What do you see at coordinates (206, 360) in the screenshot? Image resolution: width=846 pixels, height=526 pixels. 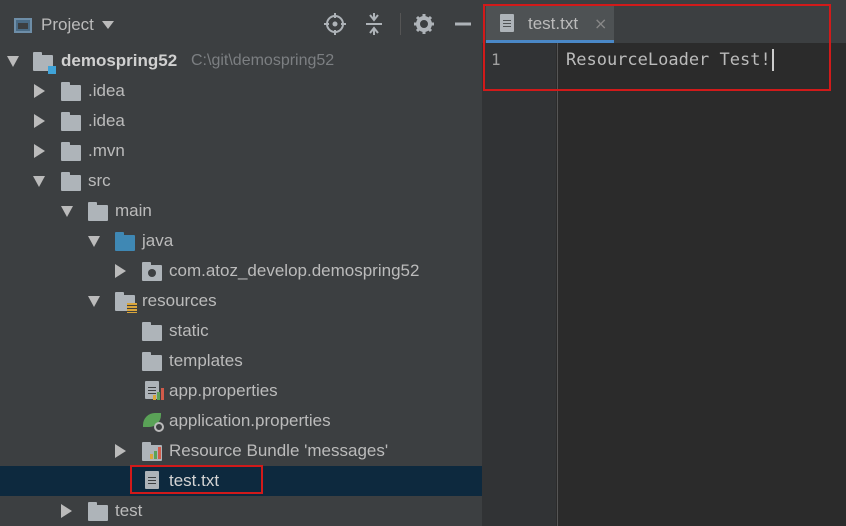 I see `tree-label: templates` at bounding box center [206, 360].